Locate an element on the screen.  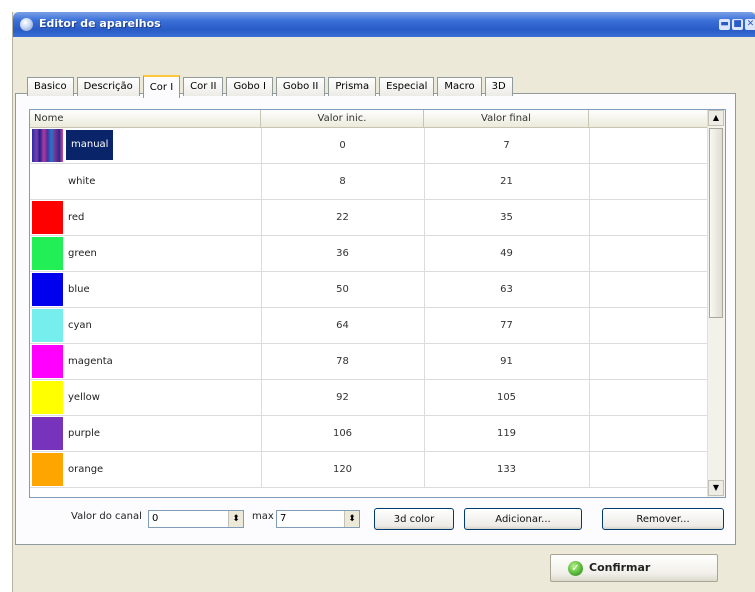
table-row: manual 0 7 is located at coordinates (368, 146).